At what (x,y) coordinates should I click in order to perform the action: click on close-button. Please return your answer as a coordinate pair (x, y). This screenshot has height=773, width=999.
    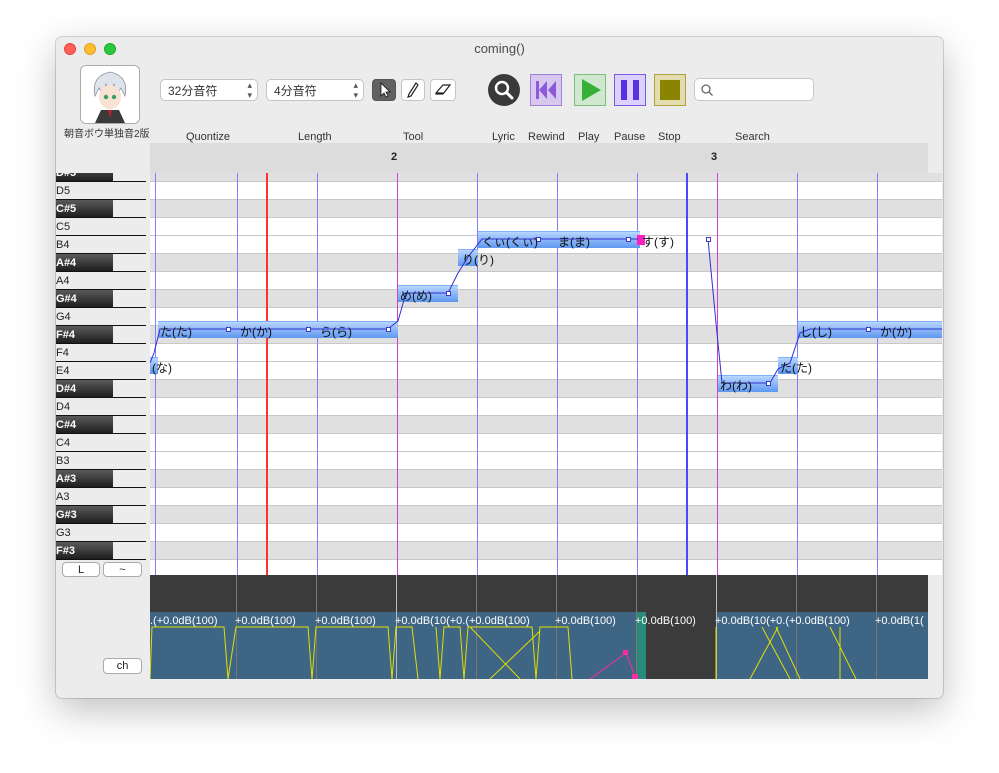
    Looking at the image, I should click on (70, 49).